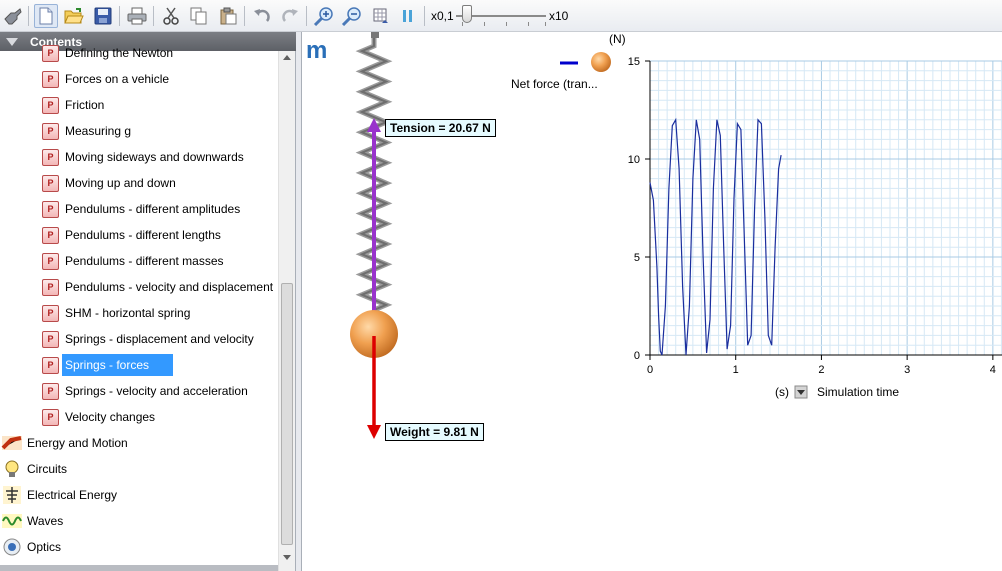  What do you see at coordinates (117, 79) in the screenshot?
I see `lesson-label: Forces on a vehicle` at bounding box center [117, 79].